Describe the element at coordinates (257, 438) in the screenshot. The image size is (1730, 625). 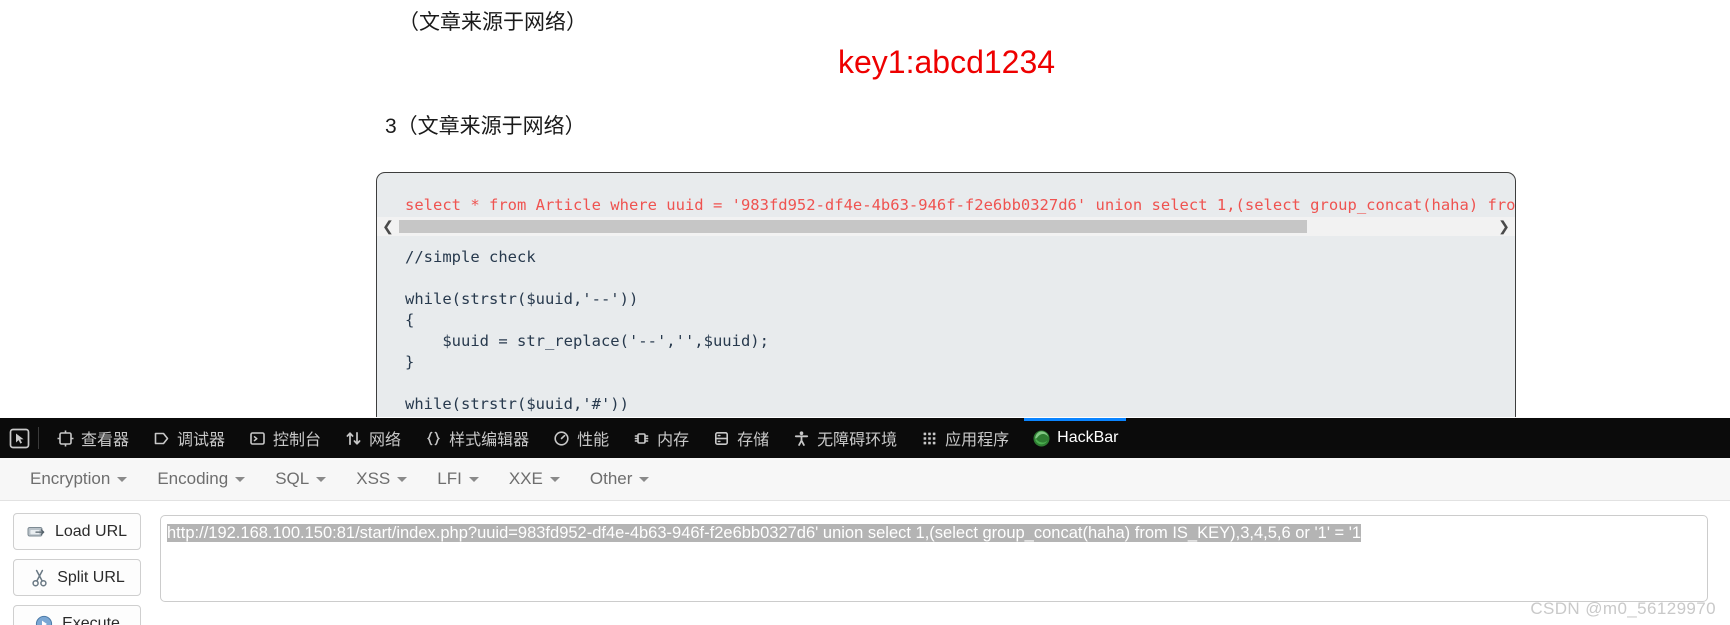
I see `console-icon` at that location.